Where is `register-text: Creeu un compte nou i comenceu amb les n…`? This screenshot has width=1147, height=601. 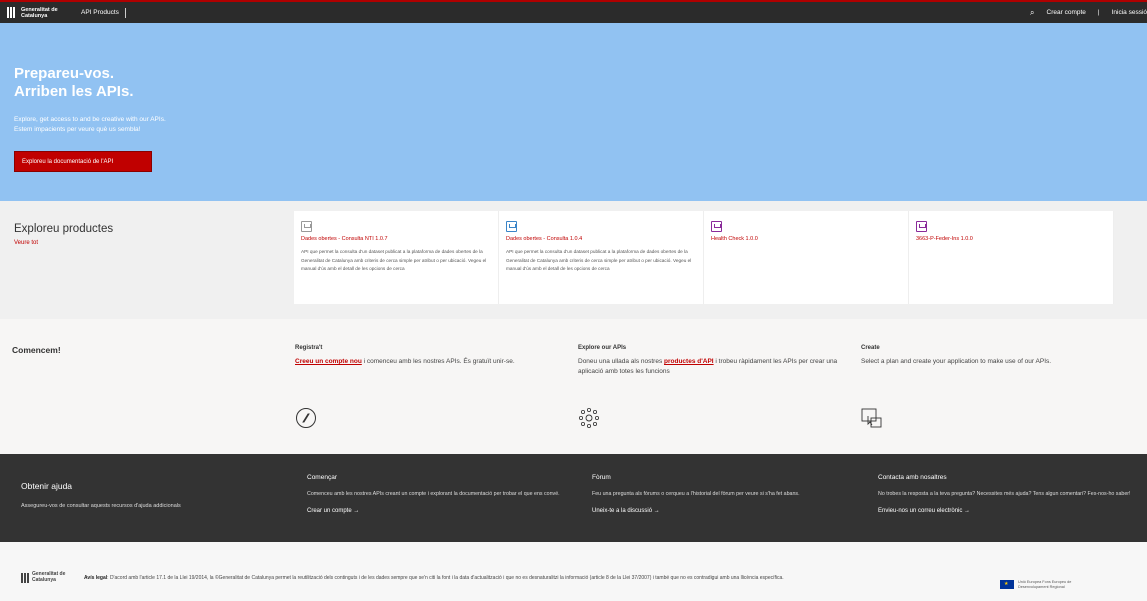
register-text: Creeu un compte nou i comenceu amb les n… is located at coordinates (430, 362).